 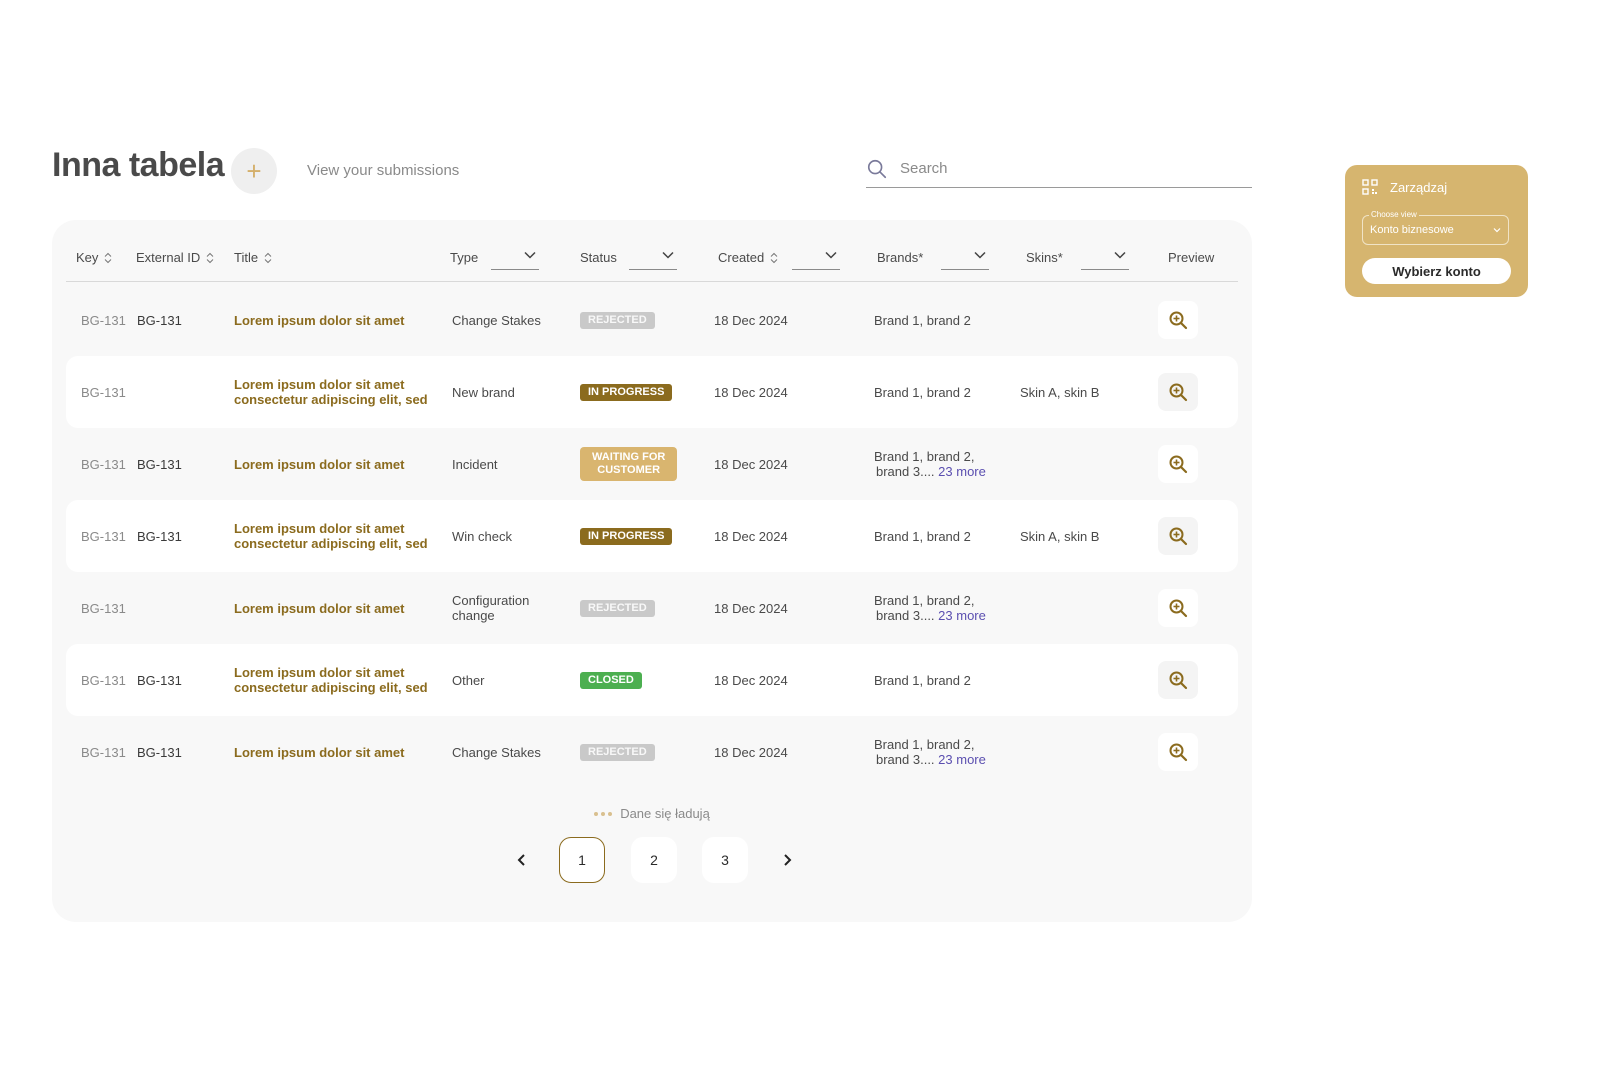 I want to click on column-key: Key, so click(x=94, y=257).